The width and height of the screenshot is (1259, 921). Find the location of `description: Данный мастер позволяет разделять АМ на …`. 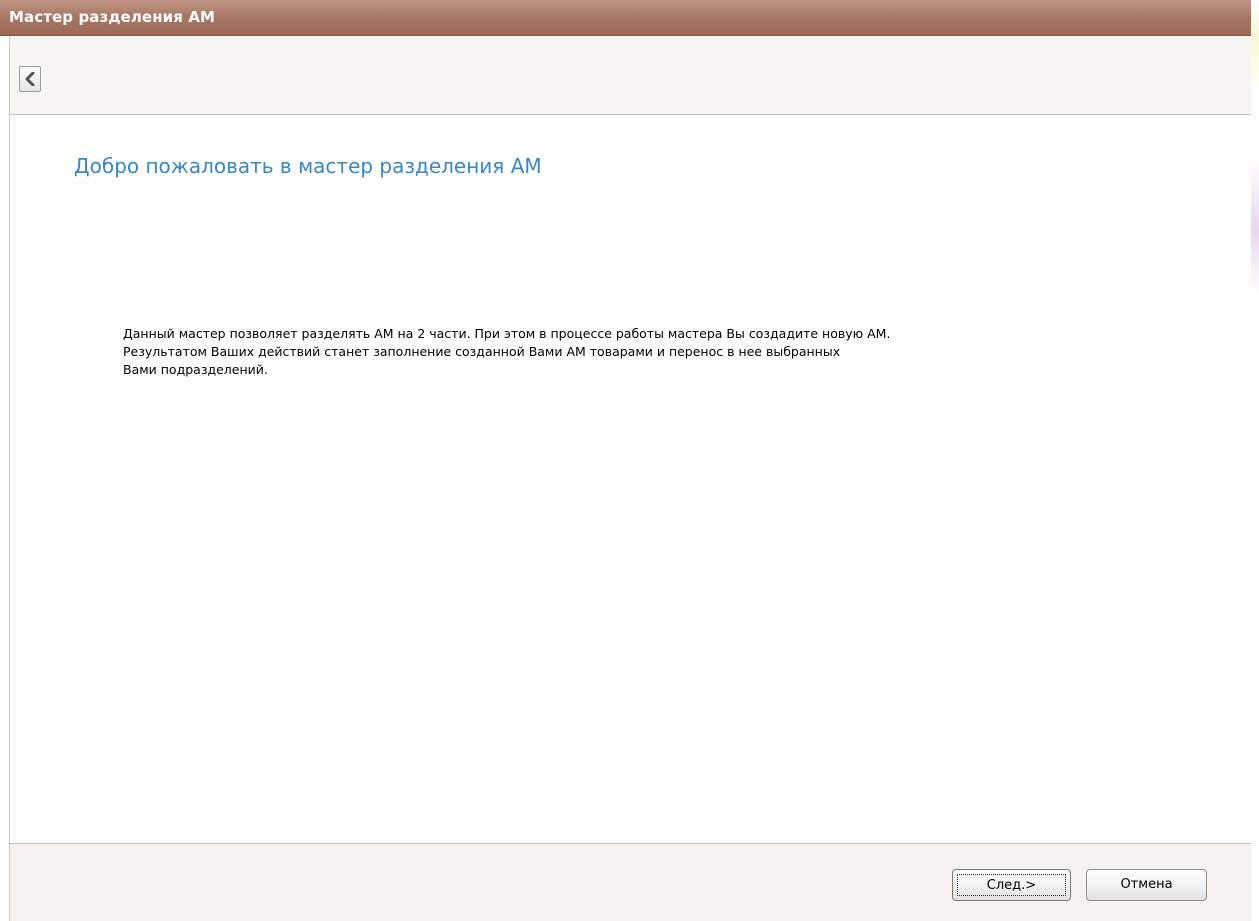

description: Данный мастер позволяет разделять АМ на … is located at coordinates (506, 352).